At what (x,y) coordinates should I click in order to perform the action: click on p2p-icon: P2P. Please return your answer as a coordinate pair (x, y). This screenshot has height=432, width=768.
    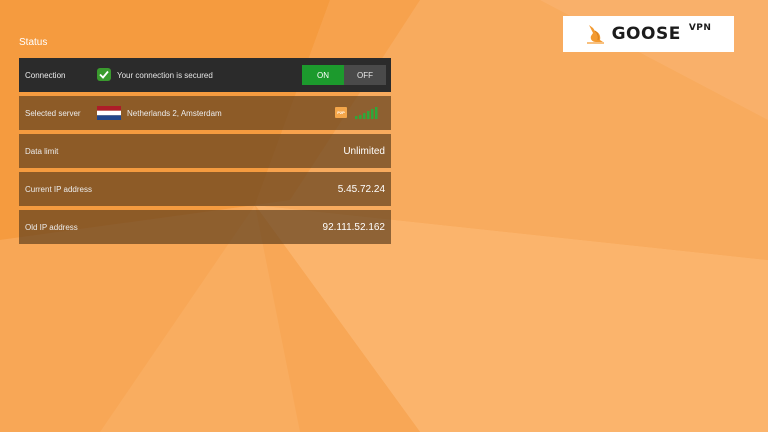
    Looking at the image, I should click on (341, 112).